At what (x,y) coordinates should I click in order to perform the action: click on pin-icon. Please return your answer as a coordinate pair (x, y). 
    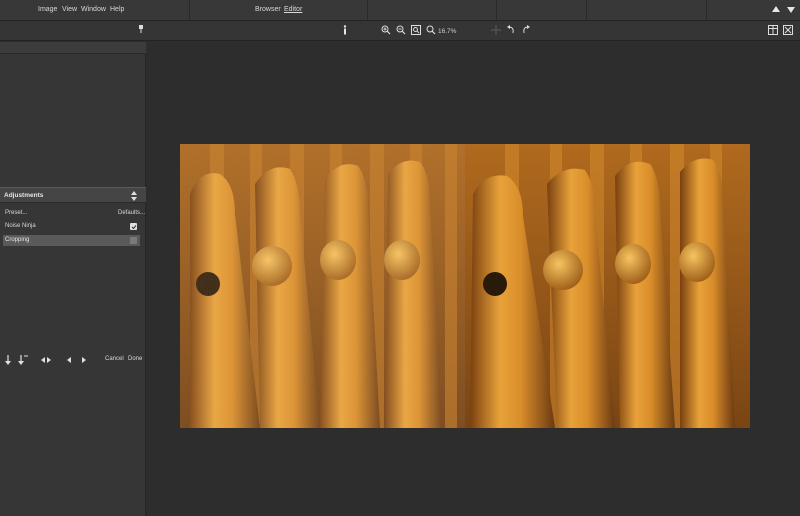
    Looking at the image, I should click on (141, 29).